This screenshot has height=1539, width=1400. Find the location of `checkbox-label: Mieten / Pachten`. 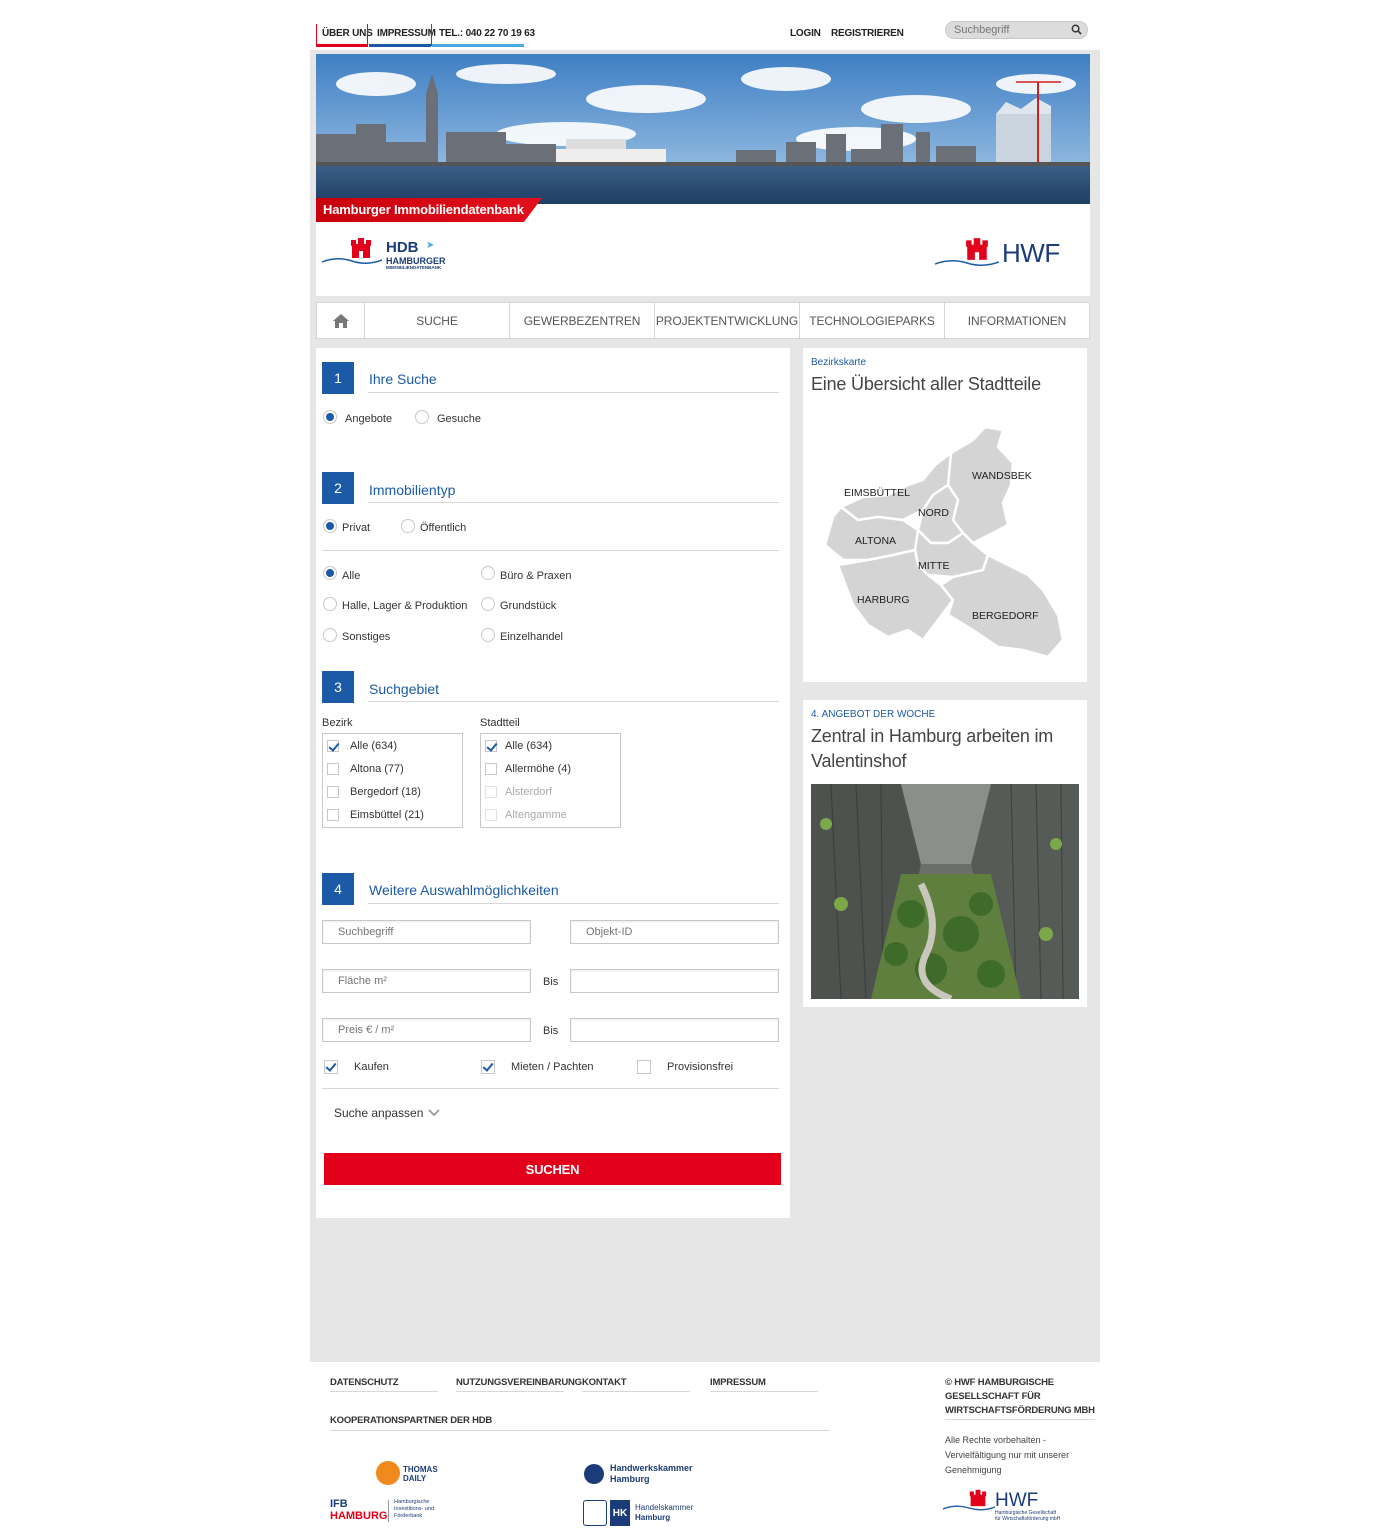

checkbox-label: Mieten / Pachten is located at coordinates (552, 1067).